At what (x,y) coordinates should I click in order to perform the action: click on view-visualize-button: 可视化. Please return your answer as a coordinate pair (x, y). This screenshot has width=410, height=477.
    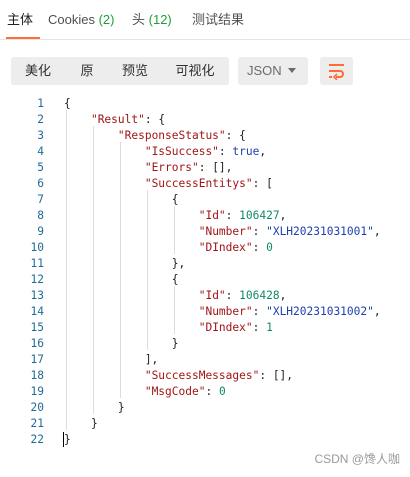
    Looking at the image, I should click on (195, 71).